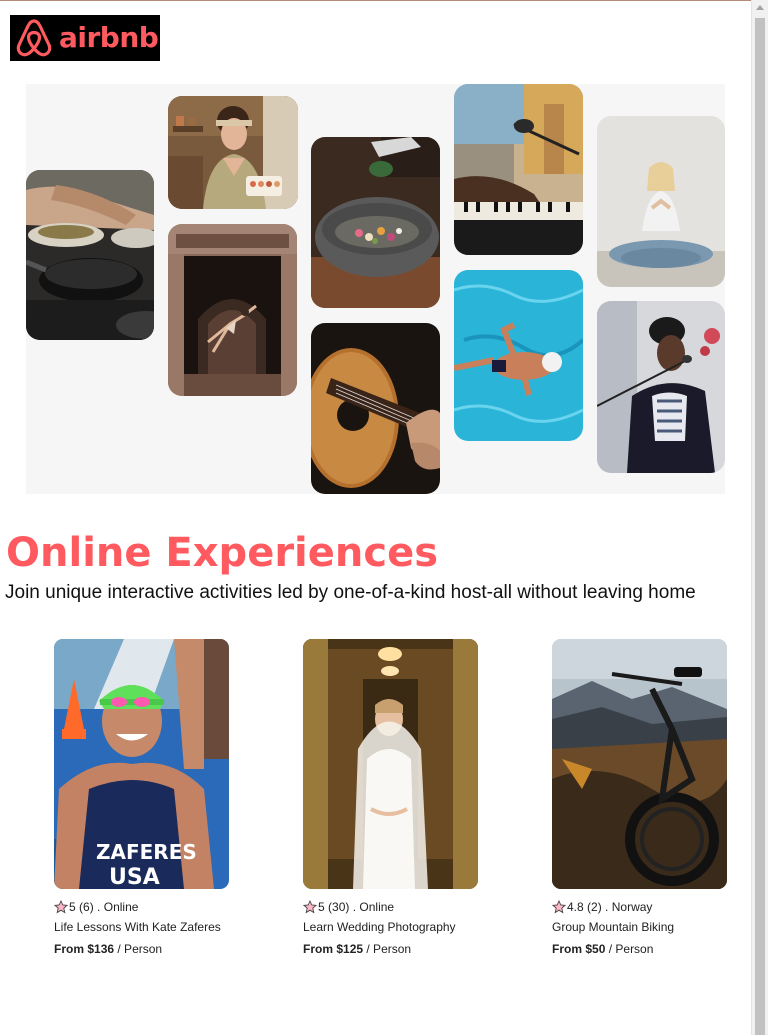  Describe the element at coordinates (391, 927) in the screenshot. I see `card-title: Learn Wedding Photography` at that location.